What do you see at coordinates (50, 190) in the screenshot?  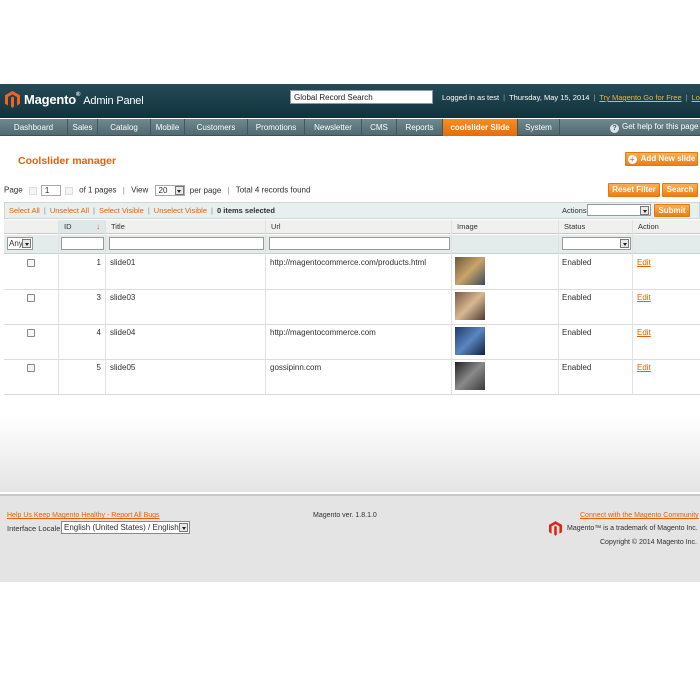 I see `page-number-input: 1` at bounding box center [50, 190].